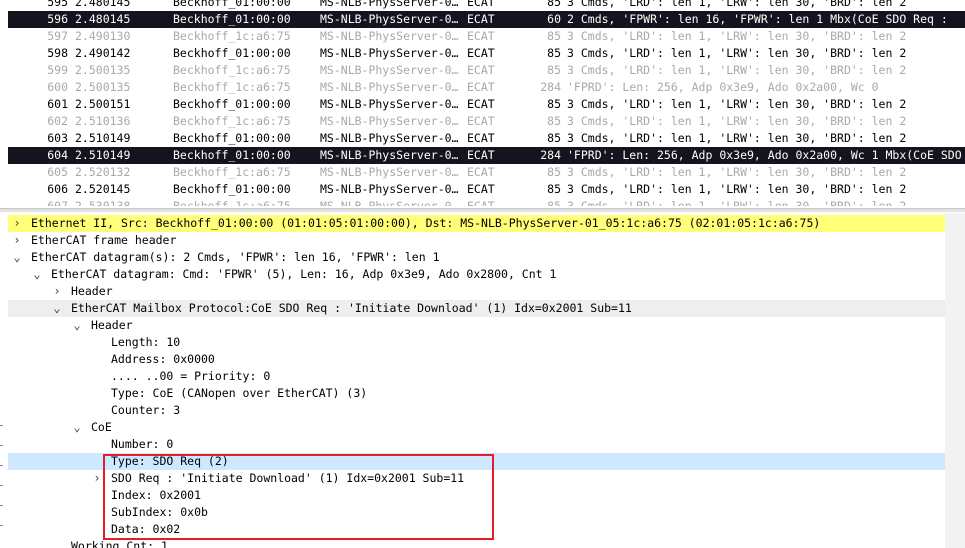 This screenshot has width=965, height=548. Describe the element at coordinates (57, 189) in the screenshot. I see `packet-number: 606` at that location.